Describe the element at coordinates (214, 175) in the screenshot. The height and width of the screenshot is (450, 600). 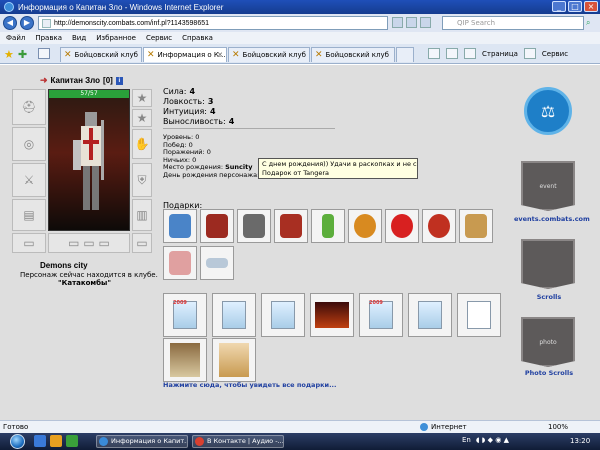
I see `detail-birthday: День рождения персонажа: 0` at that location.